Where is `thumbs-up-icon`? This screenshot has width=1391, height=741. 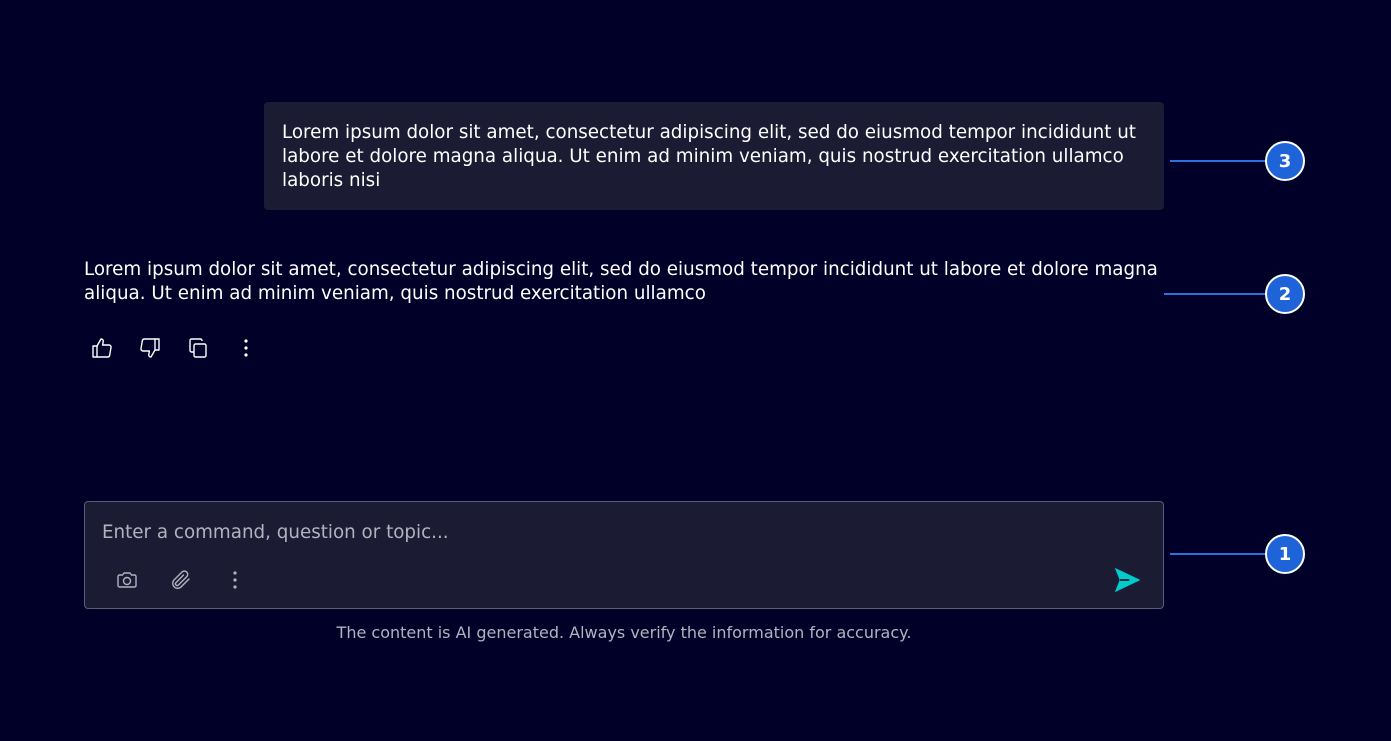
thumbs-up-icon is located at coordinates (102, 348).